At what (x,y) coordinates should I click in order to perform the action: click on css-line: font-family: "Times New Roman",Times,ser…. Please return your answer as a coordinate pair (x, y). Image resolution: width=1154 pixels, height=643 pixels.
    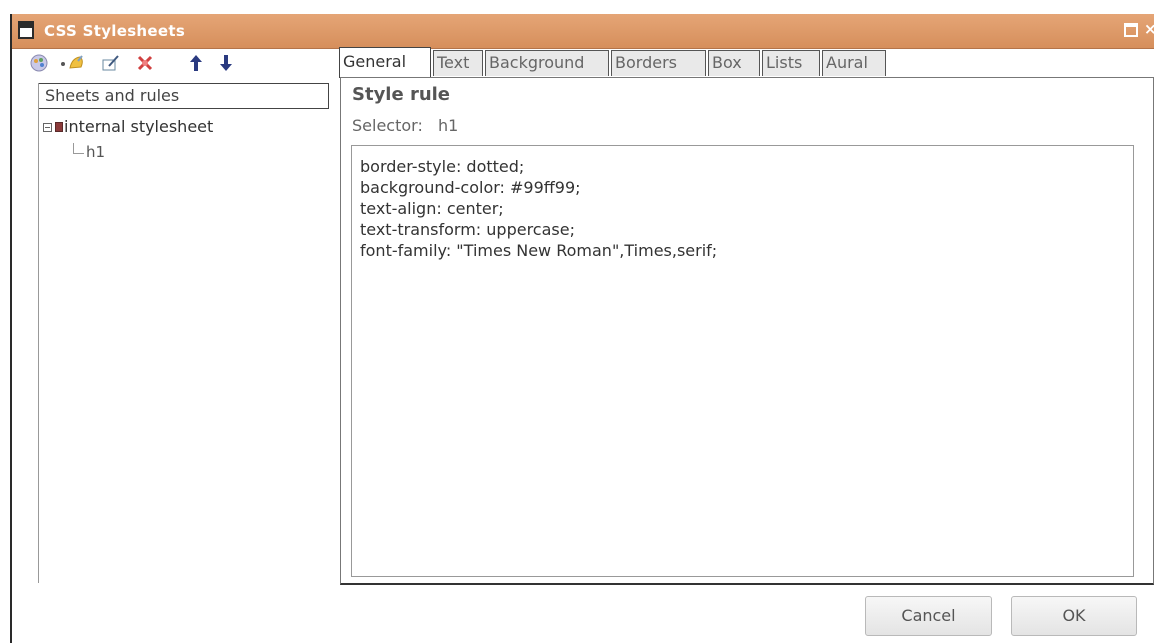
    Looking at the image, I should click on (539, 250).